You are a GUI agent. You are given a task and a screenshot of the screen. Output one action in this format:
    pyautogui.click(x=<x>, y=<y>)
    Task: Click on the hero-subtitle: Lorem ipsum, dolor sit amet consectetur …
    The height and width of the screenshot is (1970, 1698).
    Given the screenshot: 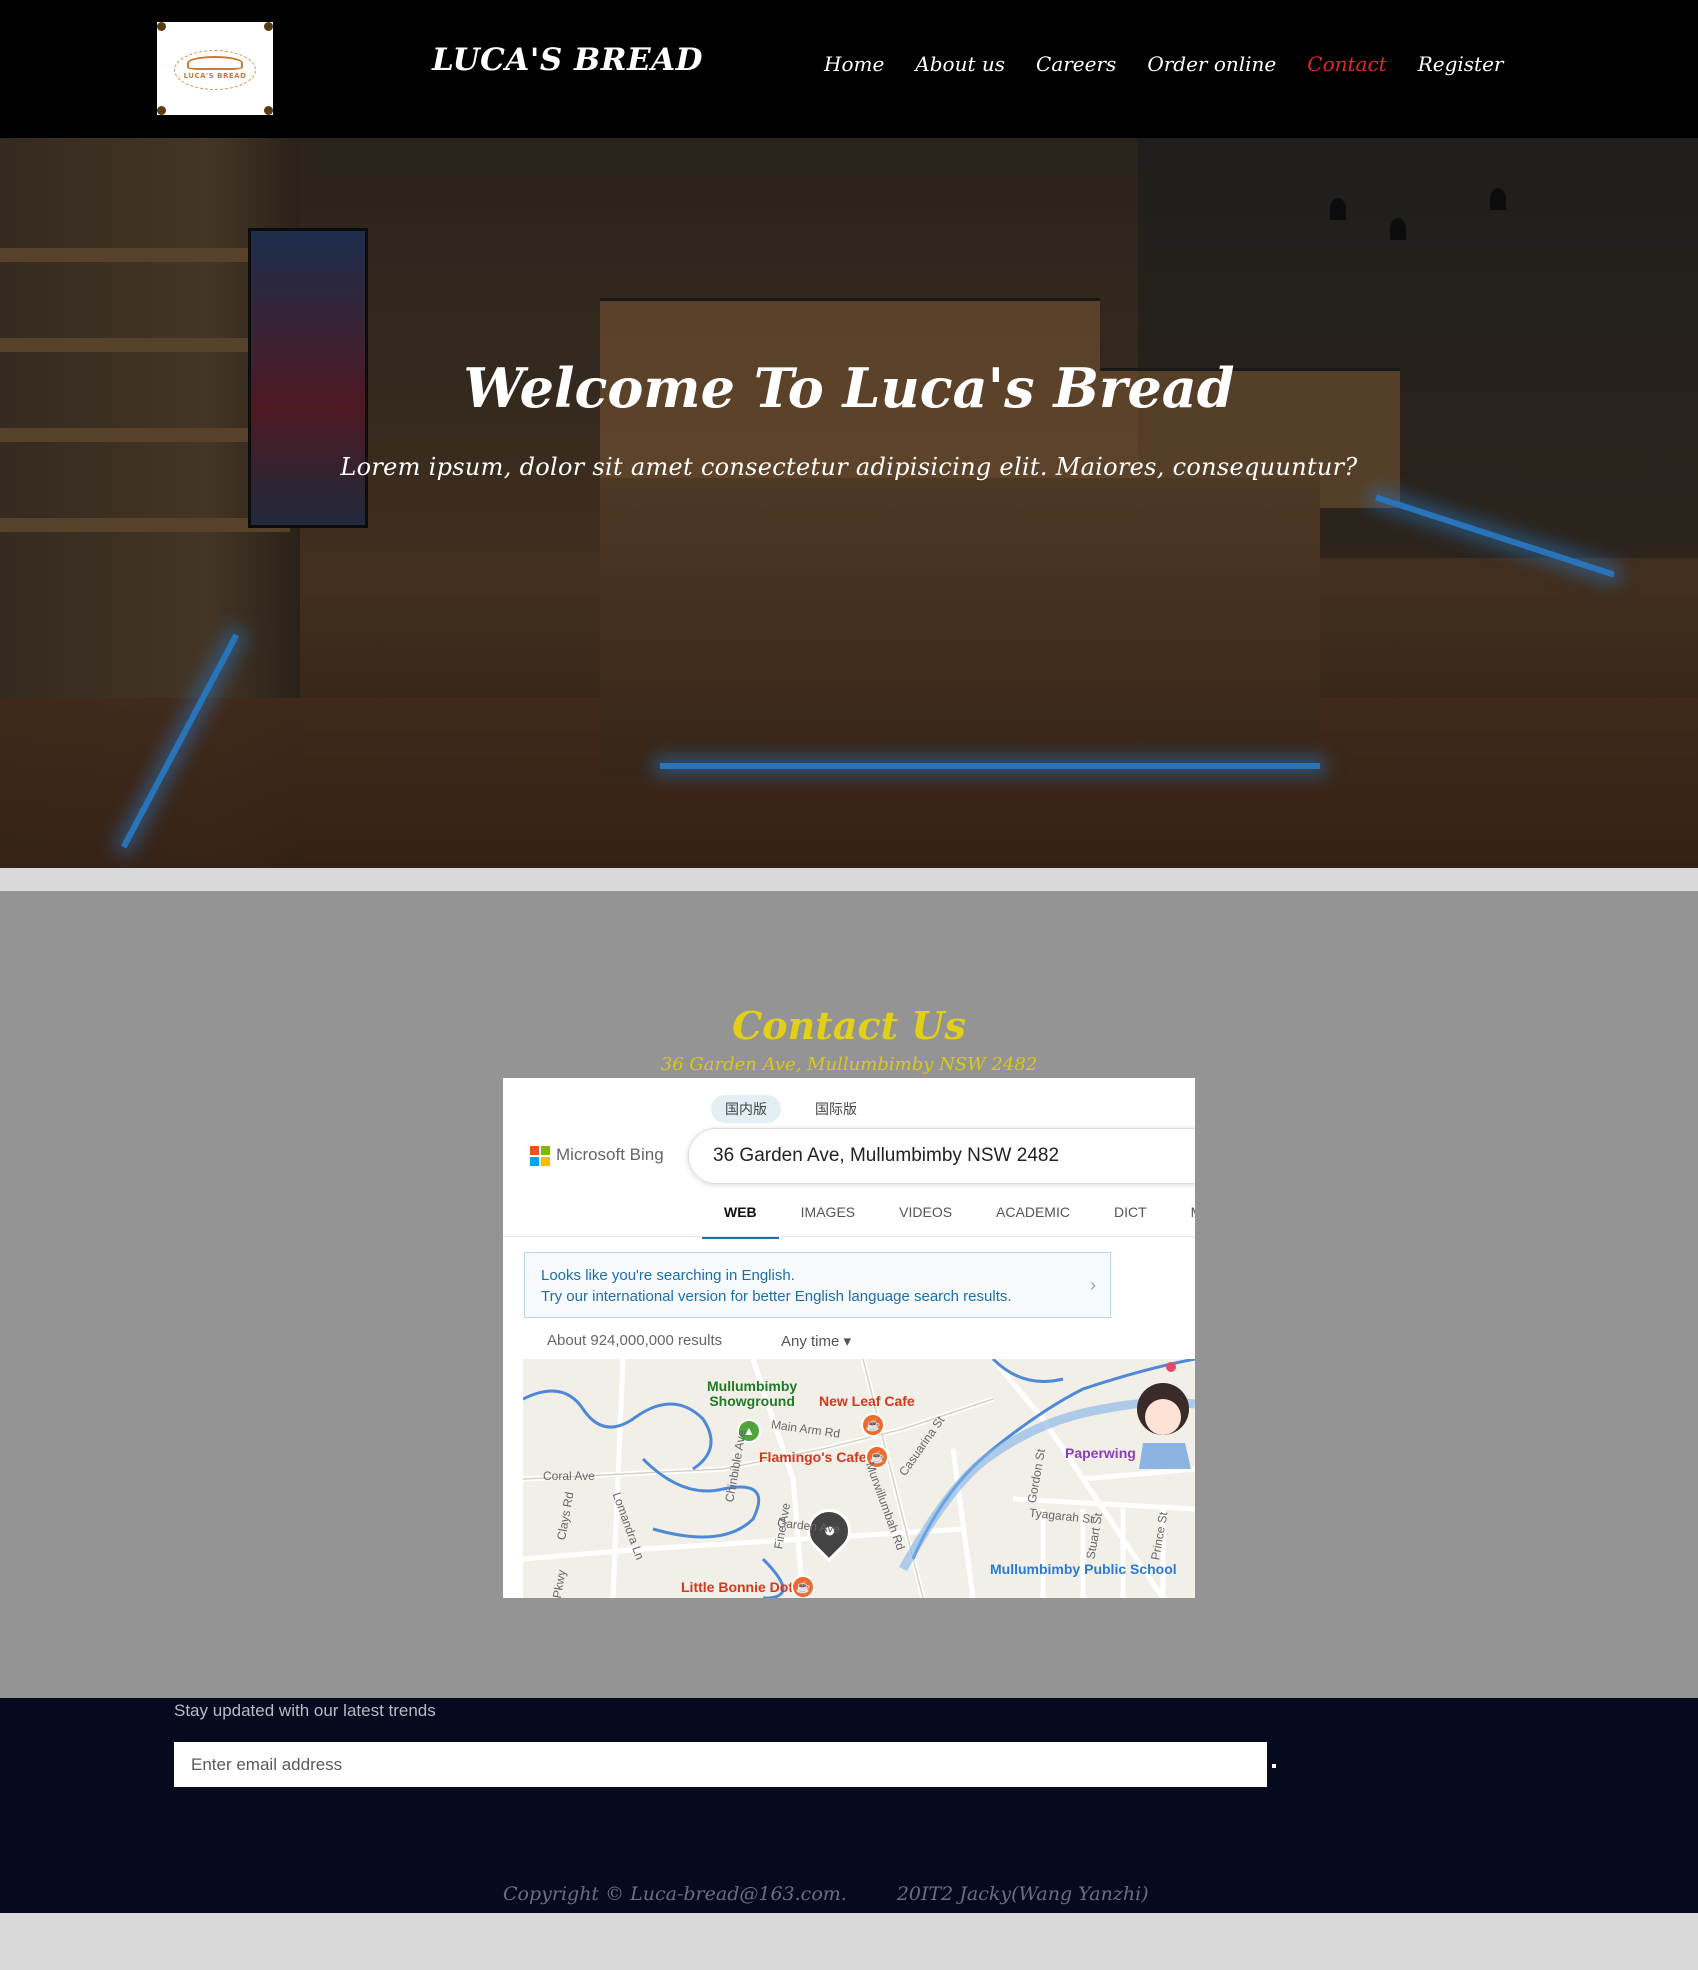 What is the action you would take?
    pyautogui.click(x=849, y=467)
    